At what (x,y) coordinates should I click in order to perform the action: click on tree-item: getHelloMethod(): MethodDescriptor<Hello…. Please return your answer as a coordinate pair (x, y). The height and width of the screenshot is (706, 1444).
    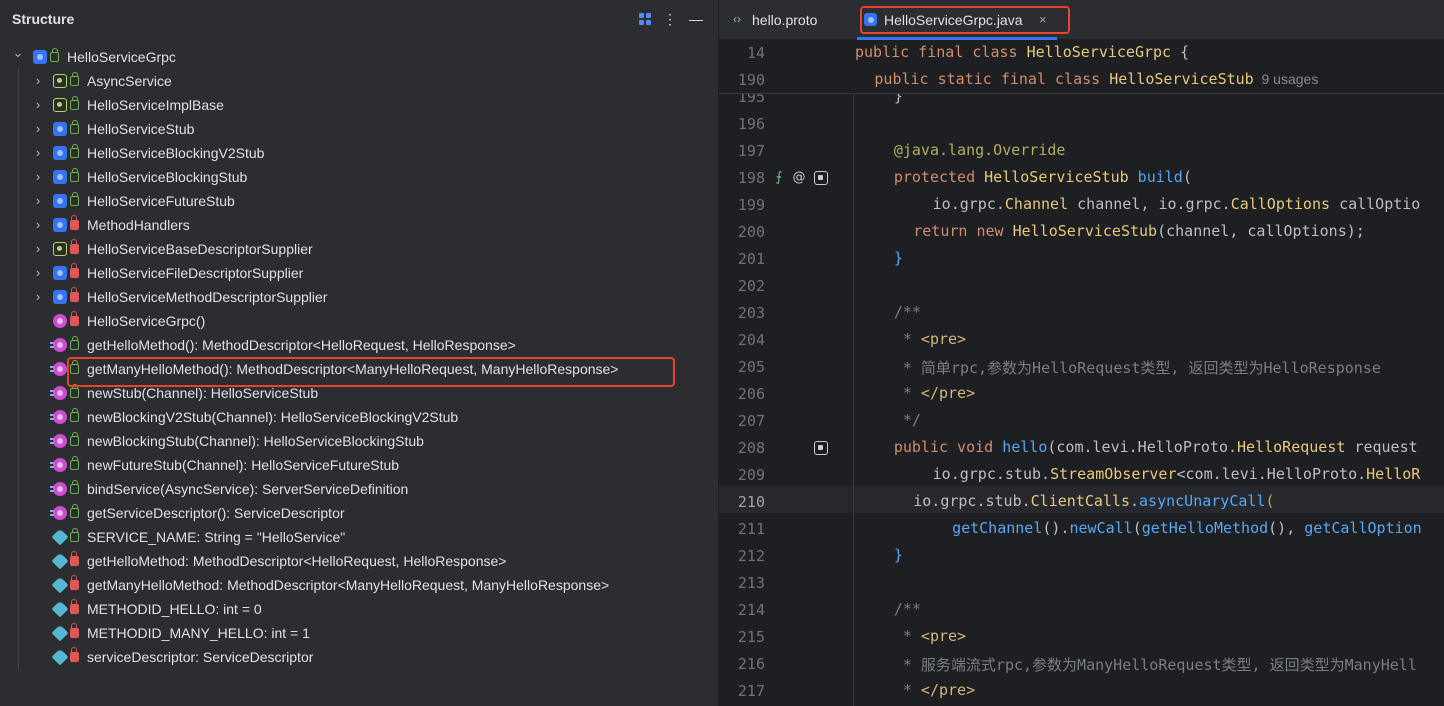
    Looking at the image, I should click on (359, 345).